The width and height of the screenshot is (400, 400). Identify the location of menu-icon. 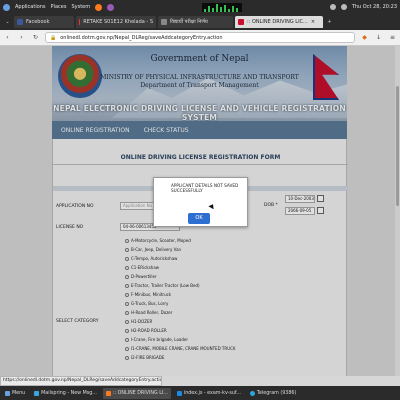
(7, 393).